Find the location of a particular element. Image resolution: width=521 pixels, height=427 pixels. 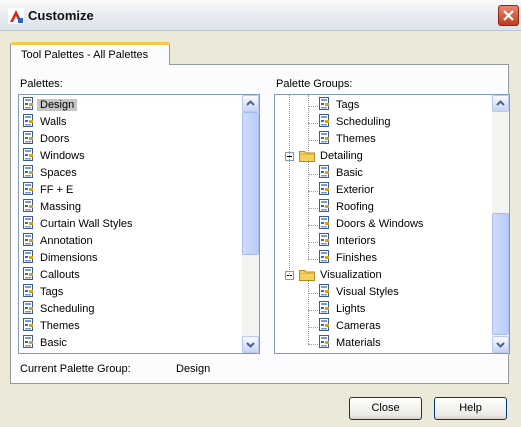

close-button: Close is located at coordinates (385, 408).